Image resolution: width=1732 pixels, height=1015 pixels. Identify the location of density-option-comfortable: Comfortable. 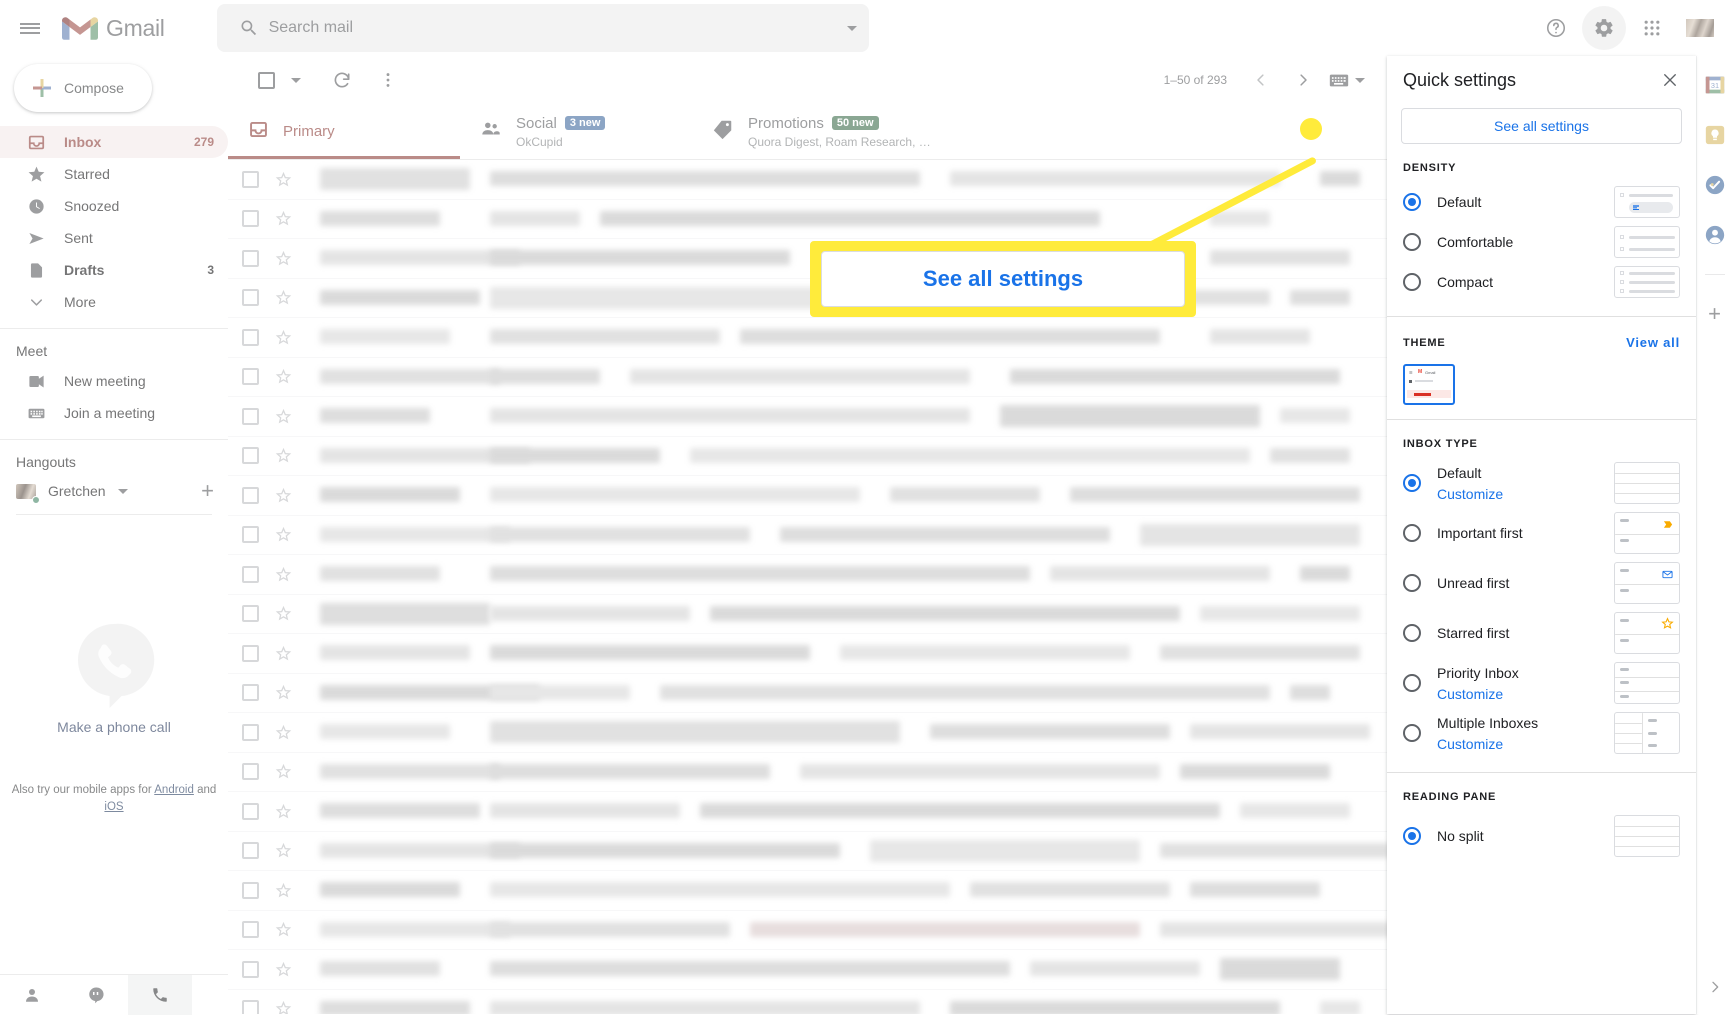
(1541, 242).